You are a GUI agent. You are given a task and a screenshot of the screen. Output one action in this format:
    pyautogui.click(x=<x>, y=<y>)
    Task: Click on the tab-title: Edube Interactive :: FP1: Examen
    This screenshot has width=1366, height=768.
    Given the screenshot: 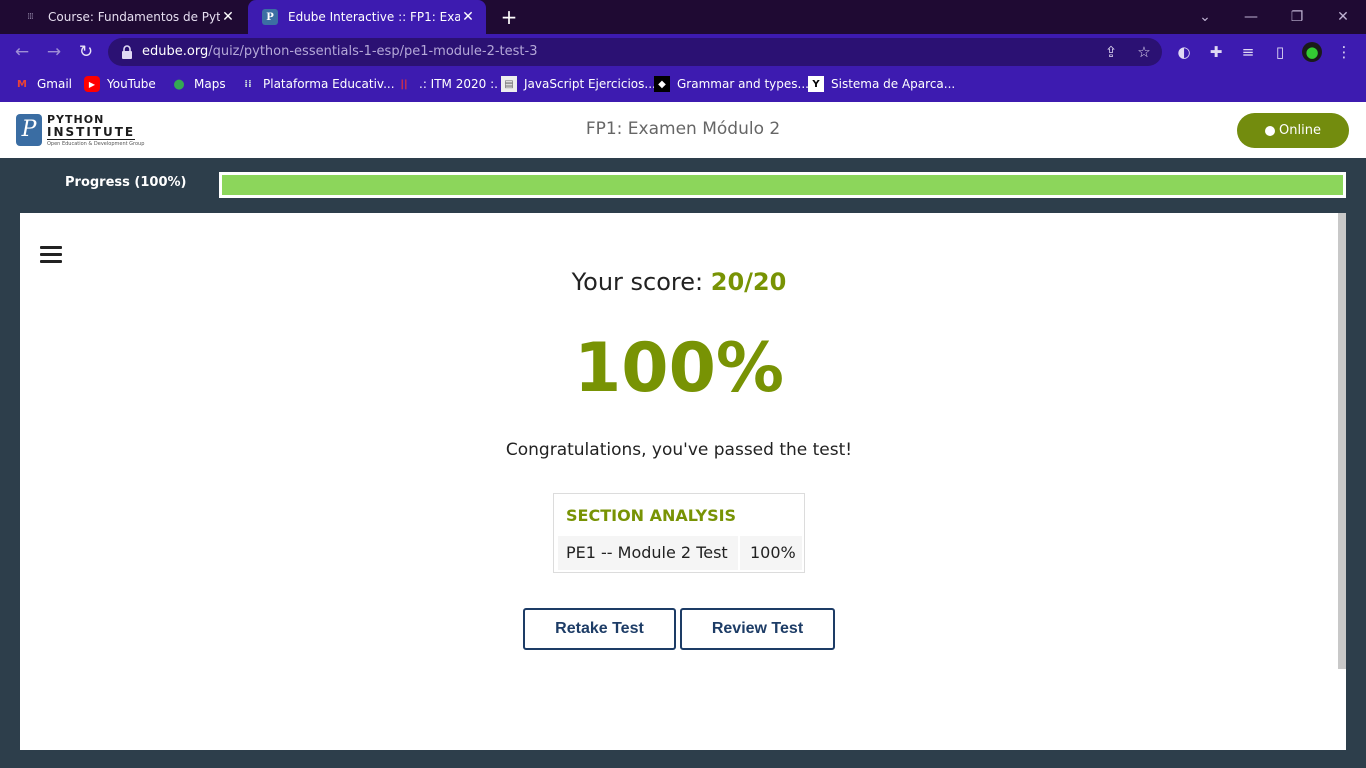 What is the action you would take?
    pyautogui.click(x=374, y=17)
    